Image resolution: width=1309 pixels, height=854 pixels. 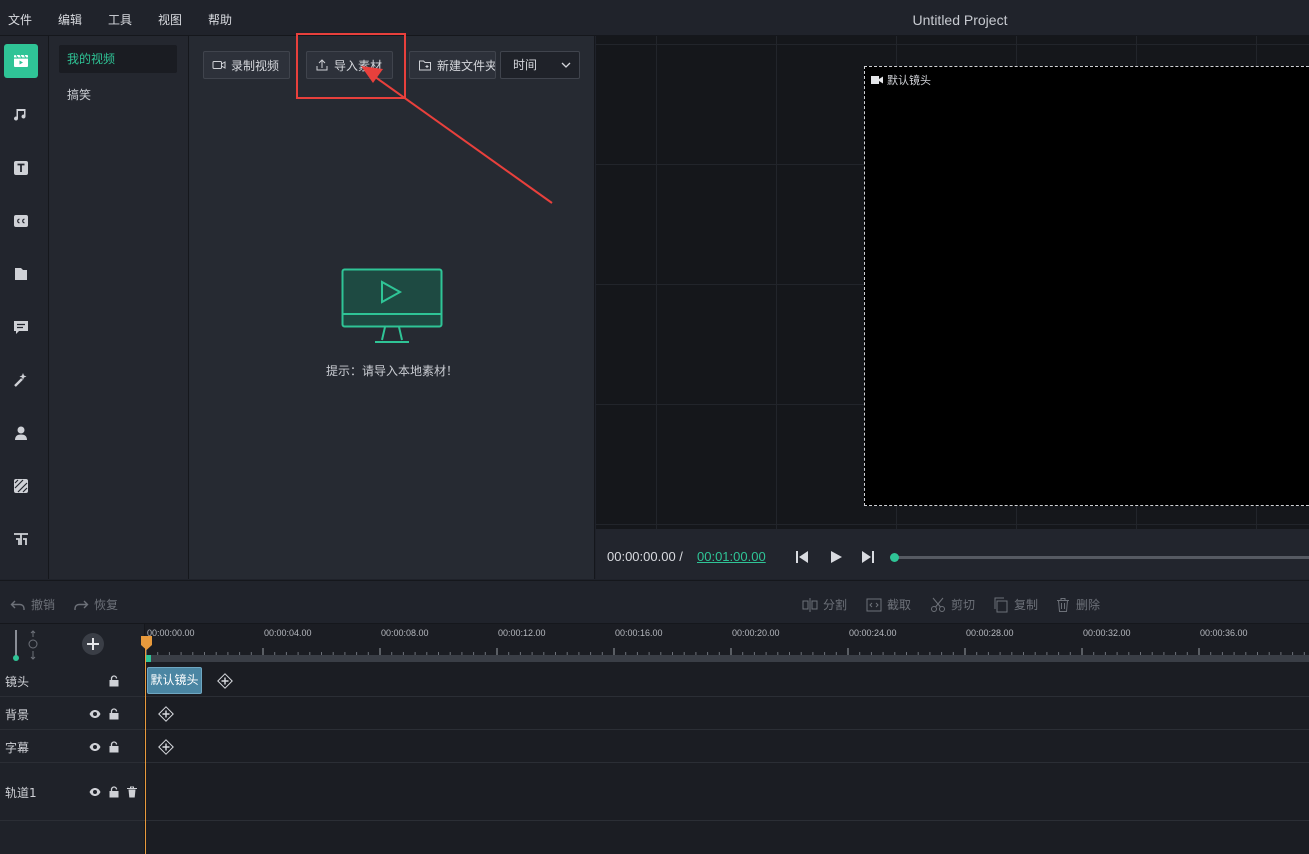 What do you see at coordinates (909, 80) in the screenshot?
I see `stage-label-text: 默认镜头` at bounding box center [909, 80].